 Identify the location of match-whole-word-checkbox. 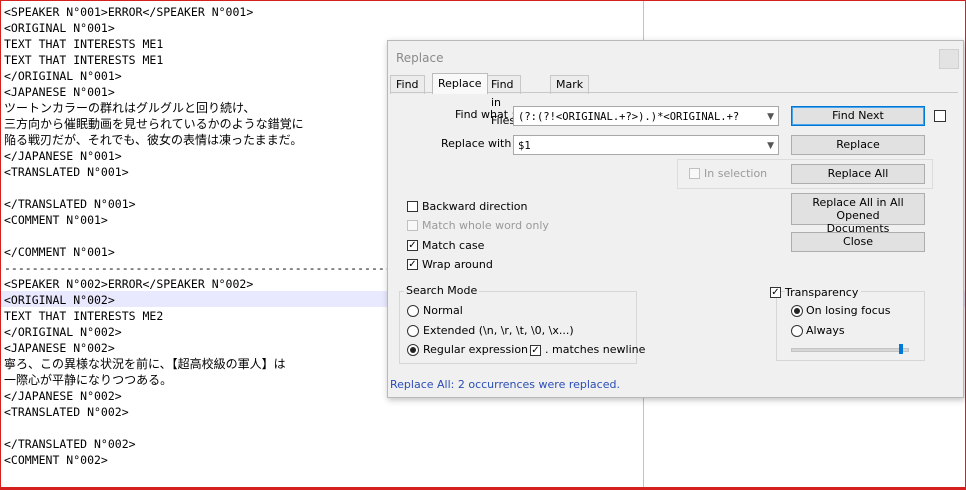
(412, 225).